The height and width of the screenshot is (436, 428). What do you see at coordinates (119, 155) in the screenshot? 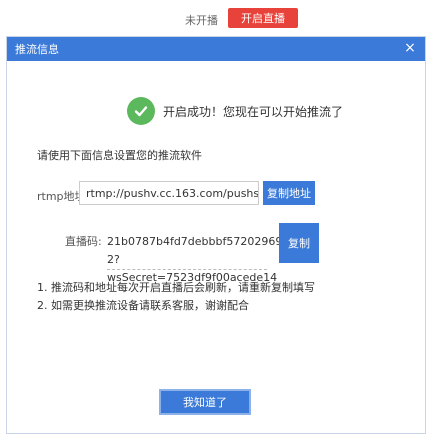
I see `instructions-heading: 请使用下面信息设置您的推流软件` at bounding box center [119, 155].